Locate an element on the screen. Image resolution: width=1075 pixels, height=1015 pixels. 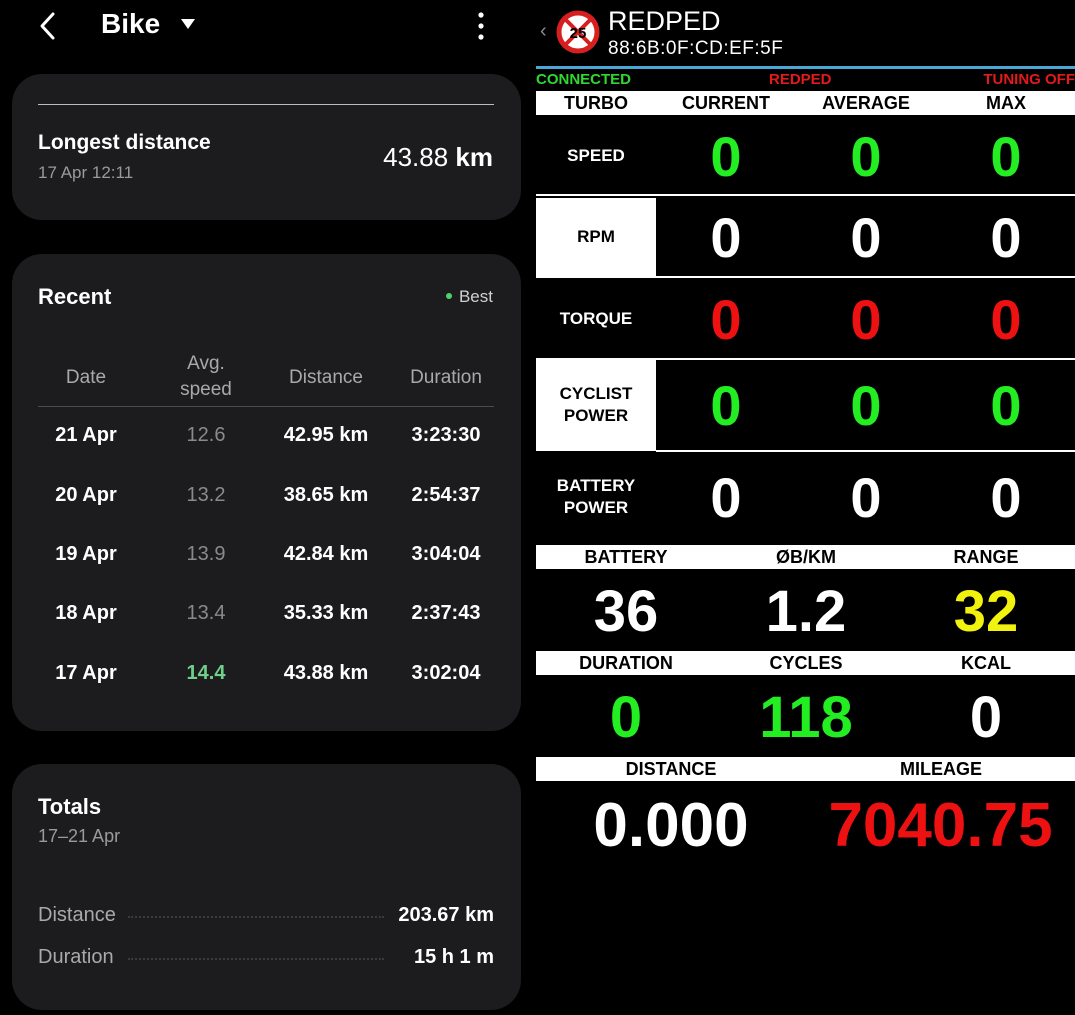
best-dot-icon is located at coordinates (448, 295).